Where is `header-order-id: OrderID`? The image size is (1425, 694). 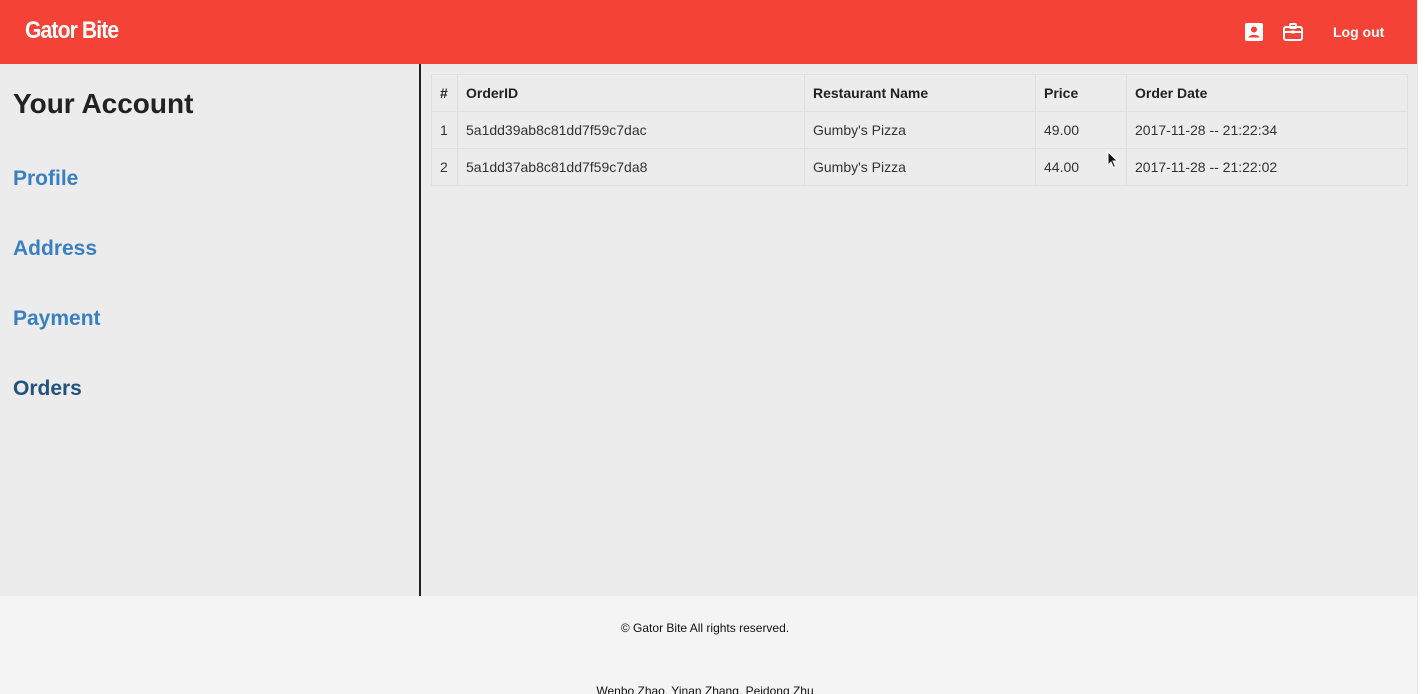 header-order-id: OrderID is located at coordinates (631, 93).